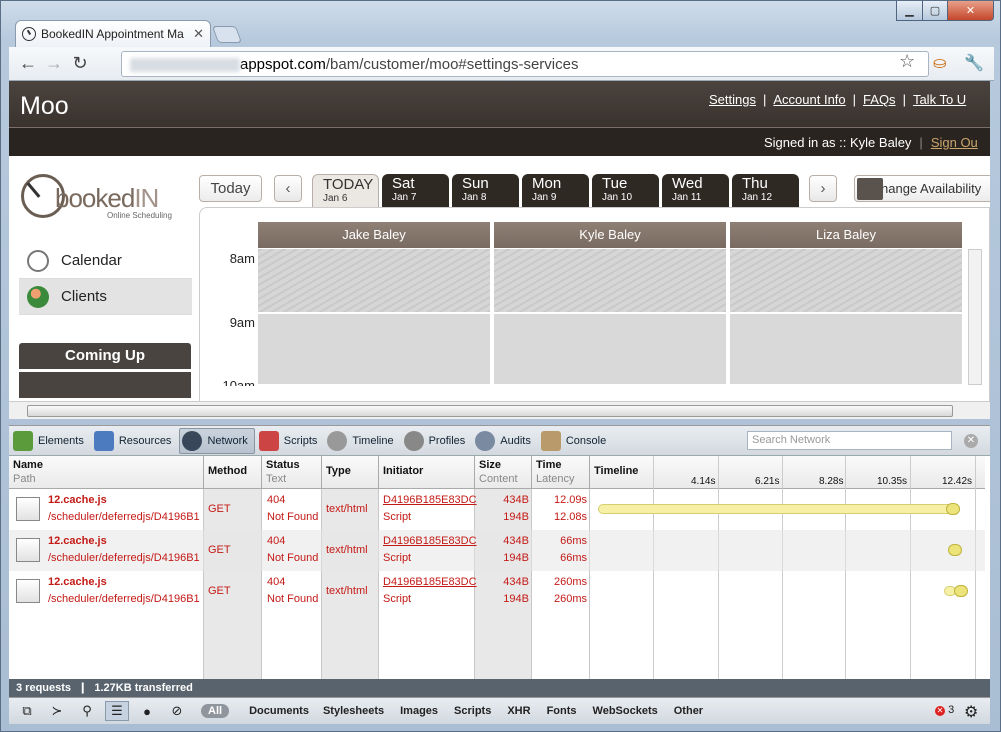  I want to click on network-summary: 3 requests ❙ 1.27KB transferred, so click(499, 688).